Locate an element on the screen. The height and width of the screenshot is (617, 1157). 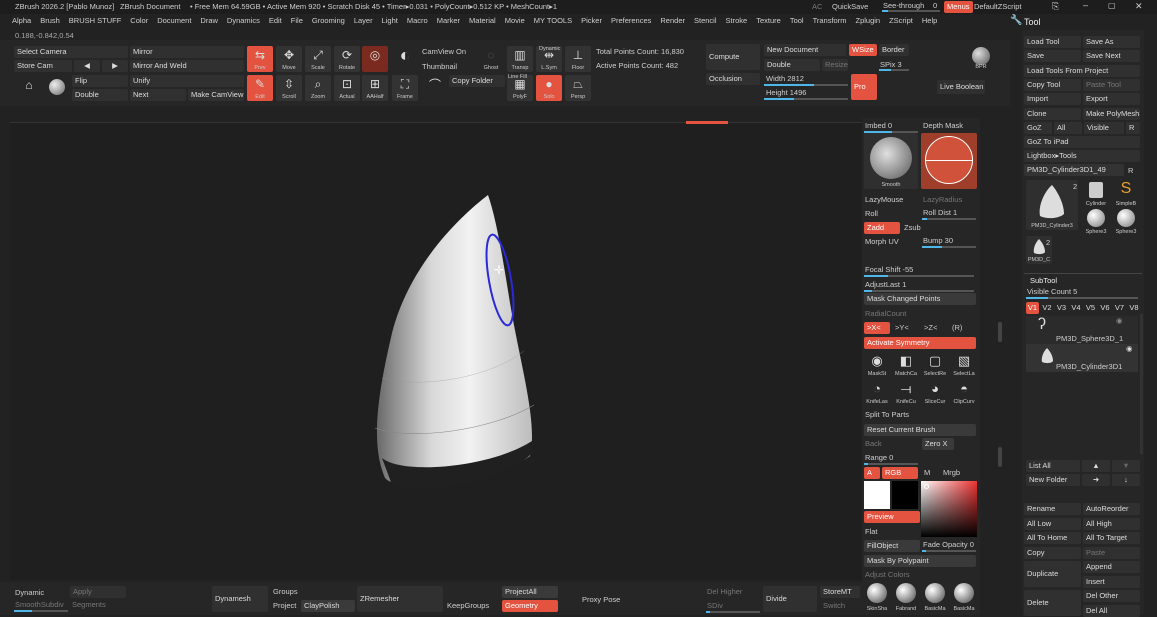
solo-button: ● Solo is located at coordinates (549, 88).